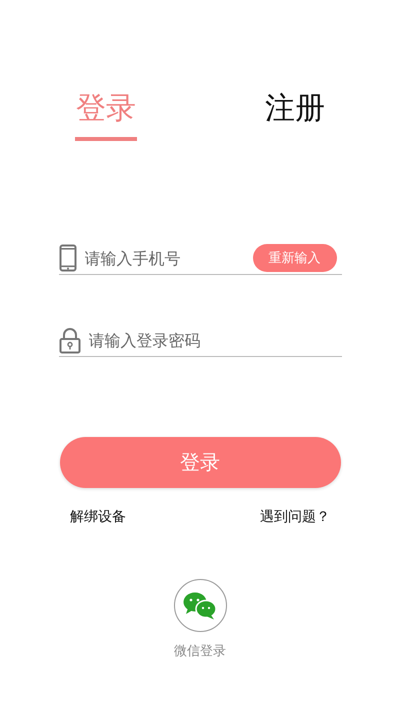  I want to click on phone-icon, so click(67, 258).